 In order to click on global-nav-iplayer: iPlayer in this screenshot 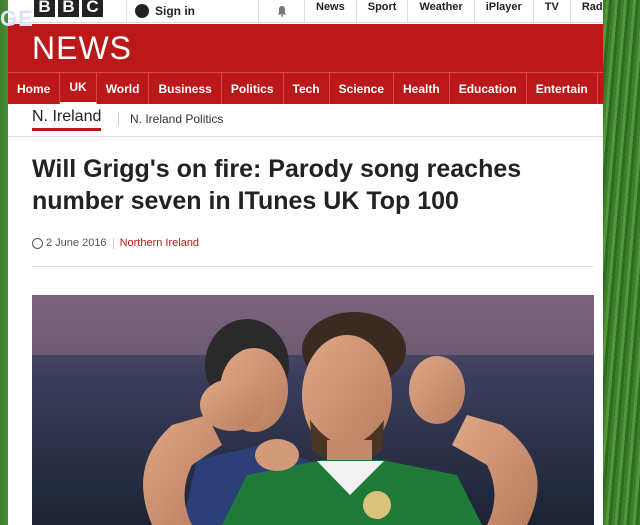, I will do `click(503, 11)`.